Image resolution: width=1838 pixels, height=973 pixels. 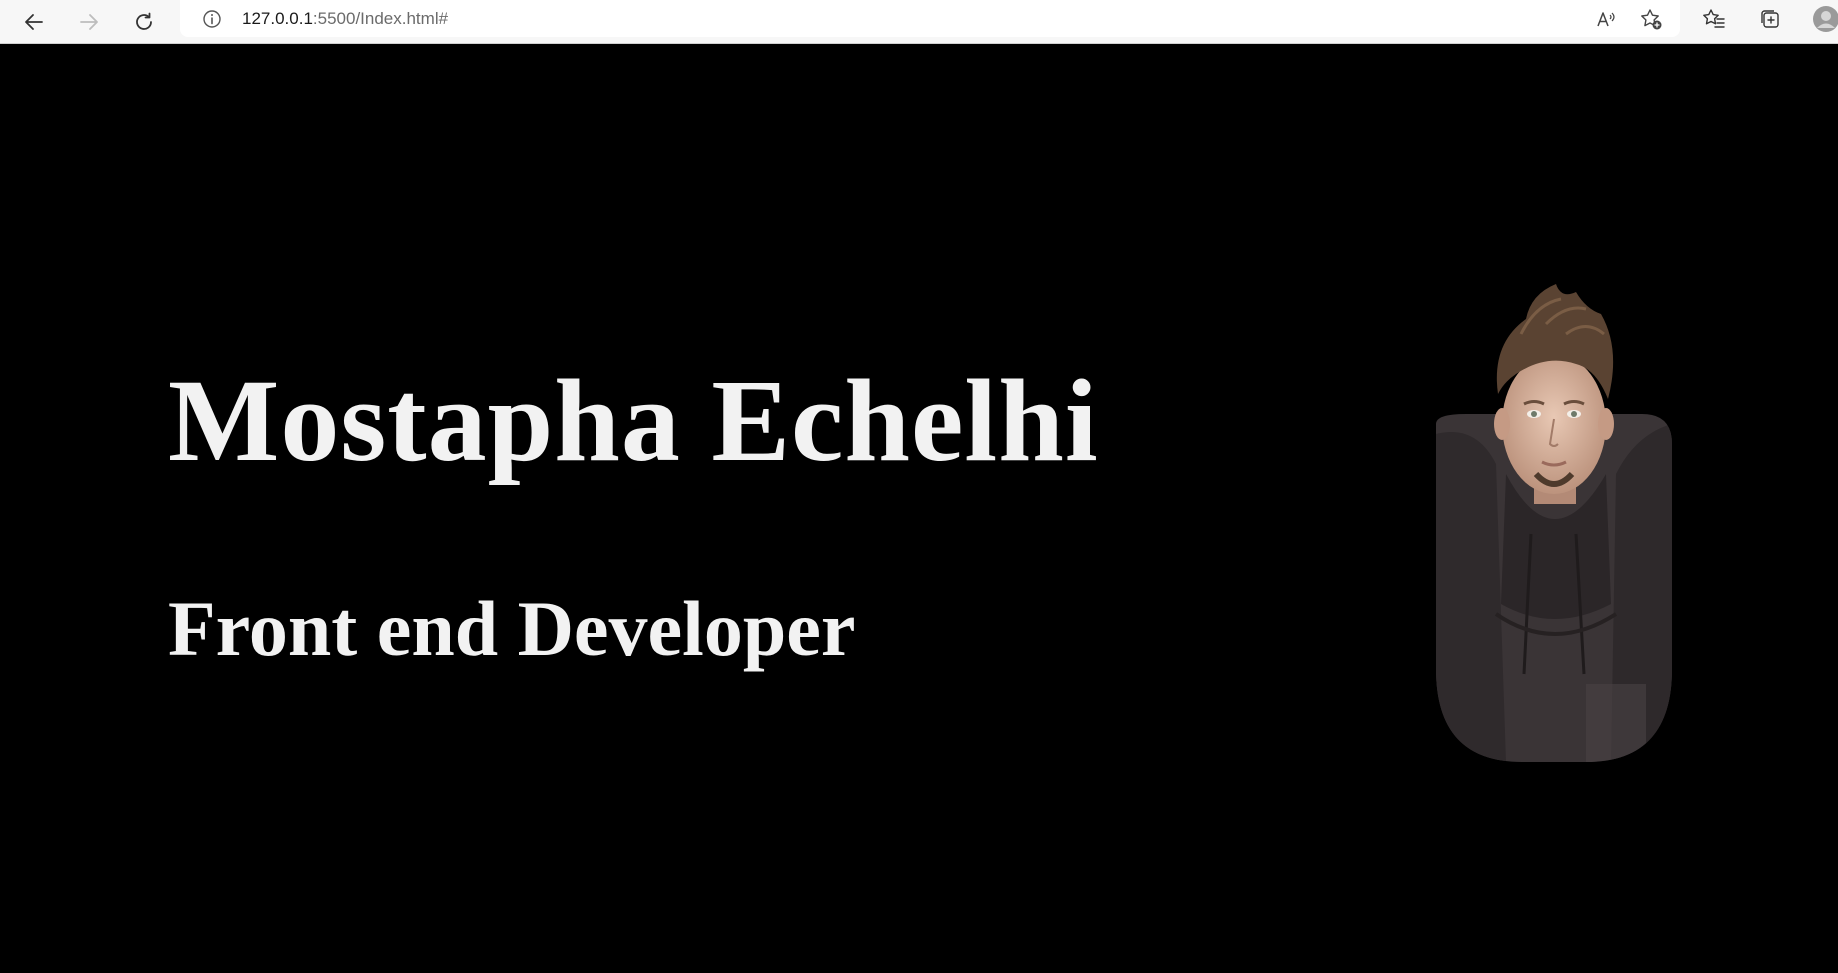 I want to click on add-favorite-button, so click(x=1651, y=19).